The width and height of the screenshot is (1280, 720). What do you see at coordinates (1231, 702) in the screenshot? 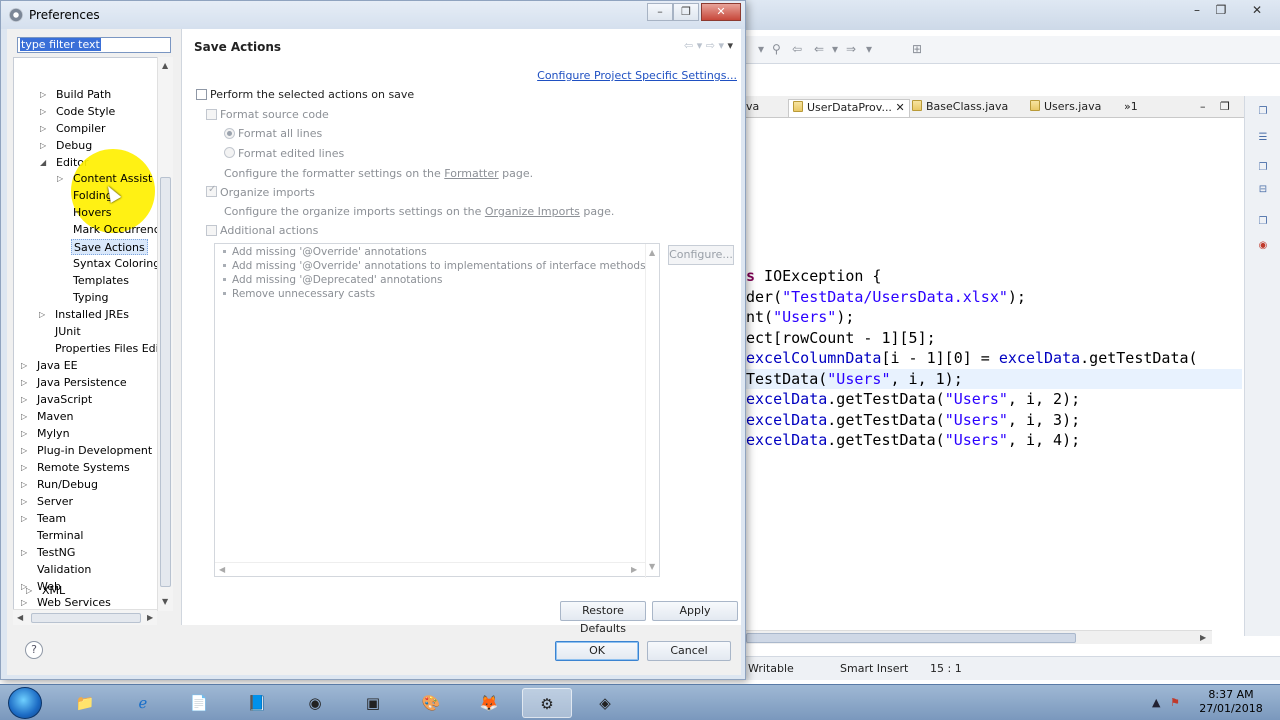
I see `clock: 8:37 AM 27/01/2018` at bounding box center [1231, 702].